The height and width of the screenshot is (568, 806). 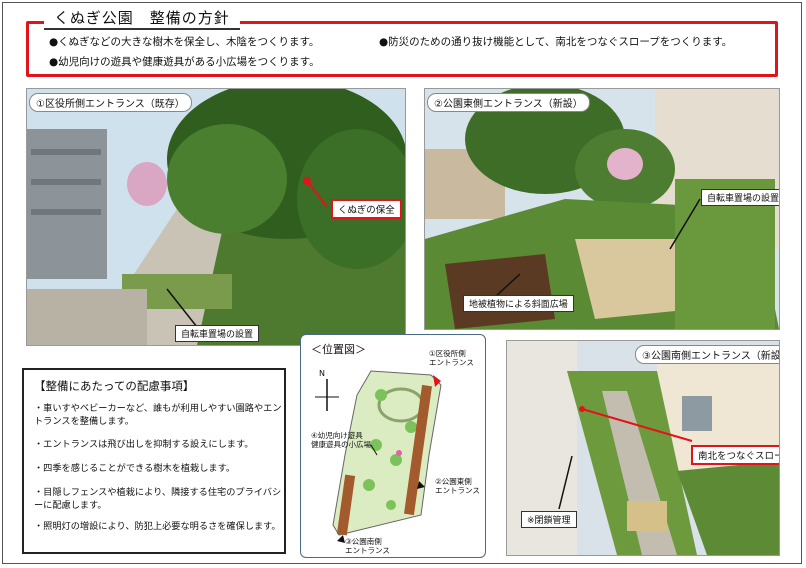 What do you see at coordinates (157, 526) in the screenshot?
I see `consideration-item: ・照明灯の増設により、防犯上必要な明るさを確保します。` at bounding box center [157, 526].